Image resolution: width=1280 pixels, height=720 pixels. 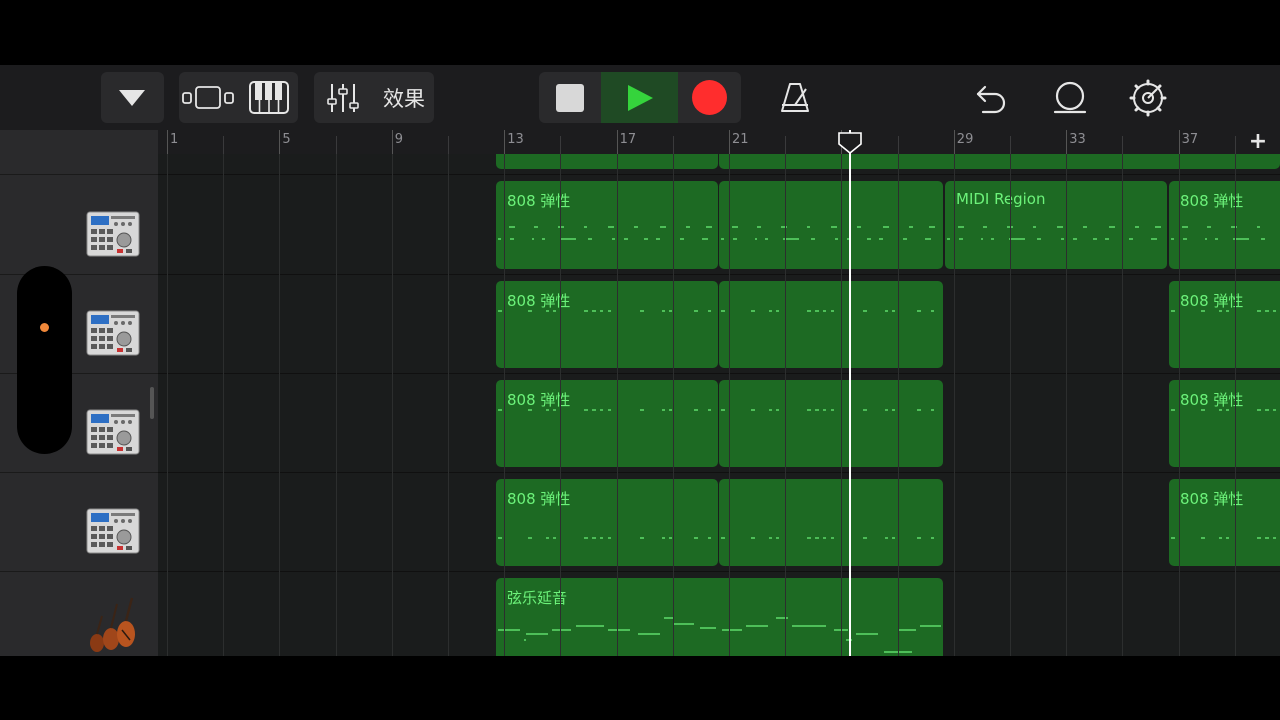 What do you see at coordinates (404, 97) in the screenshot?
I see `effects-button: 效果` at bounding box center [404, 97].